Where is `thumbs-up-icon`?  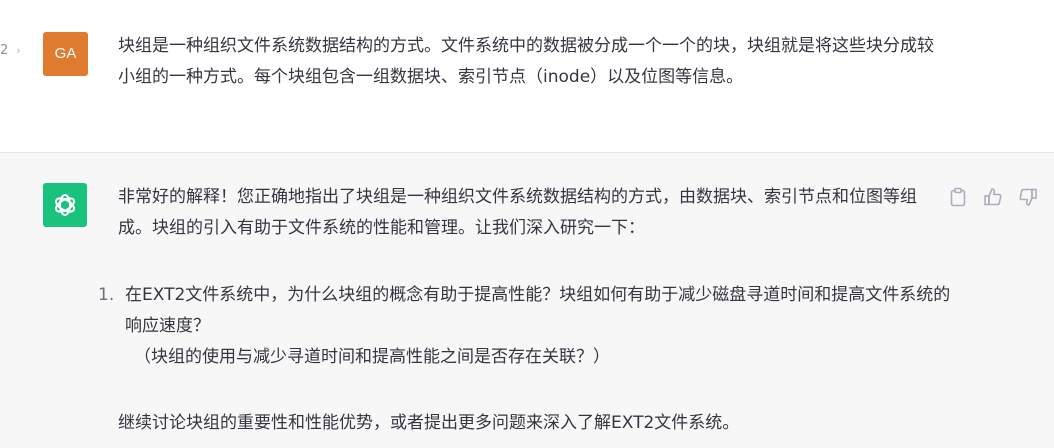
thumbs-up-icon is located at coordinates (993, 197).